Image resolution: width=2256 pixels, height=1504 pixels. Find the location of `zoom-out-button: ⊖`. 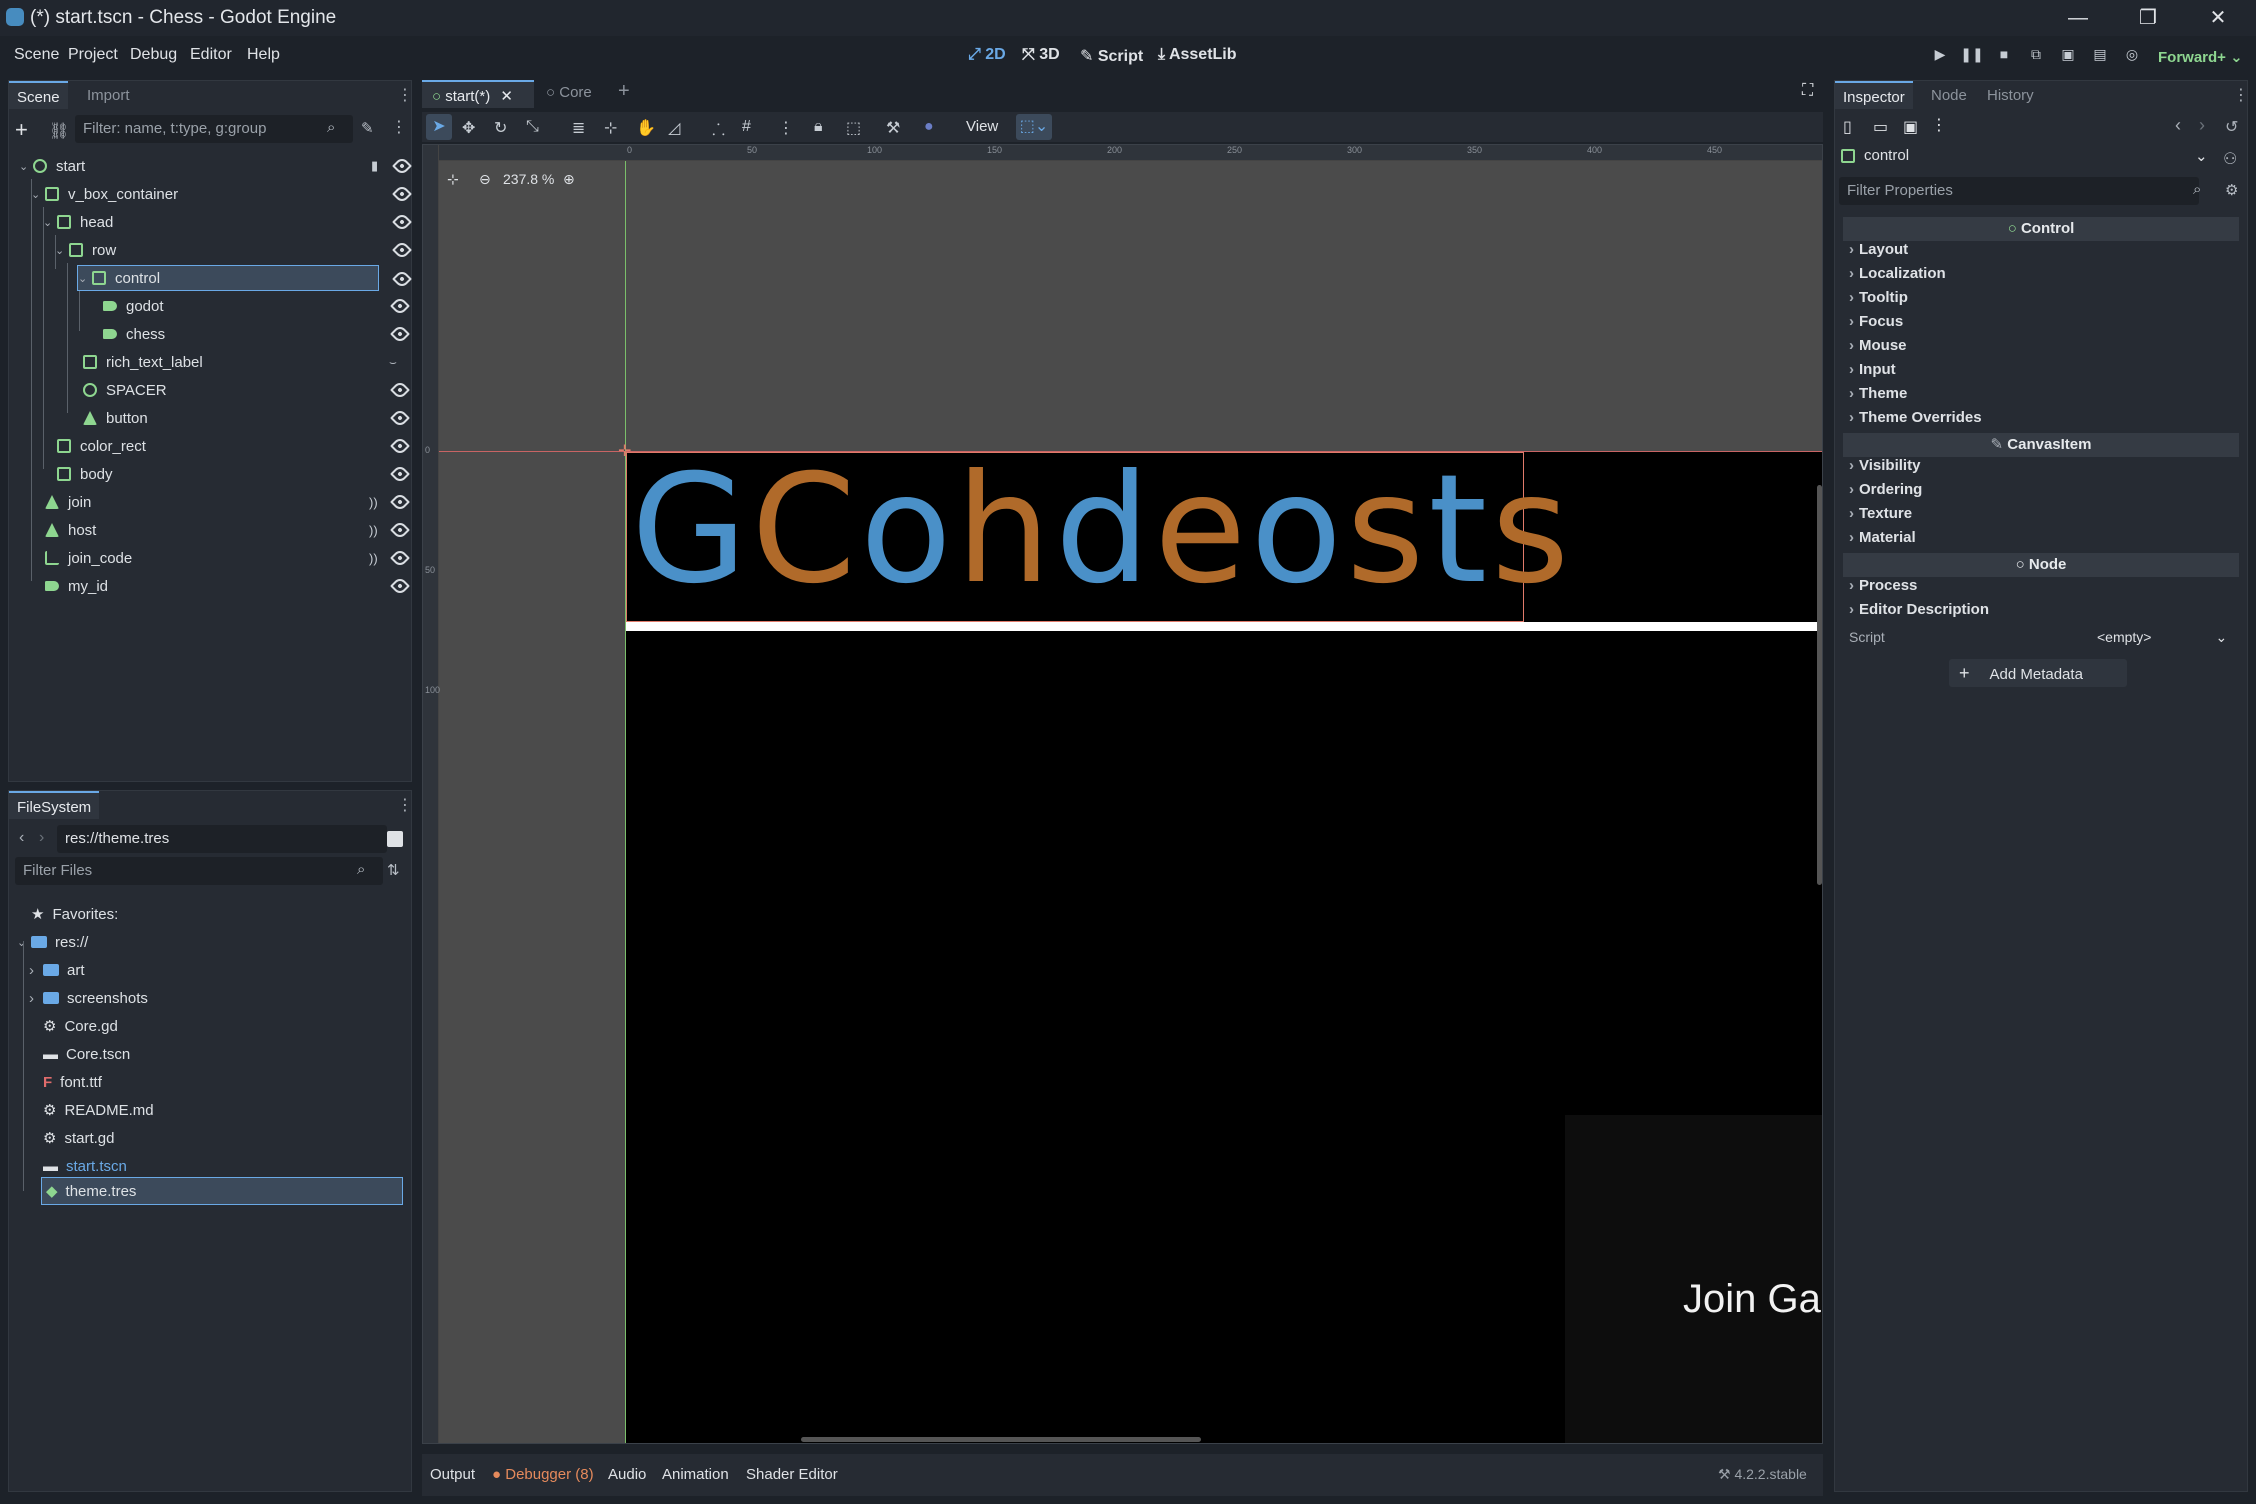

zoom-out-button: ⊖ is located at coordinates (485, 179).